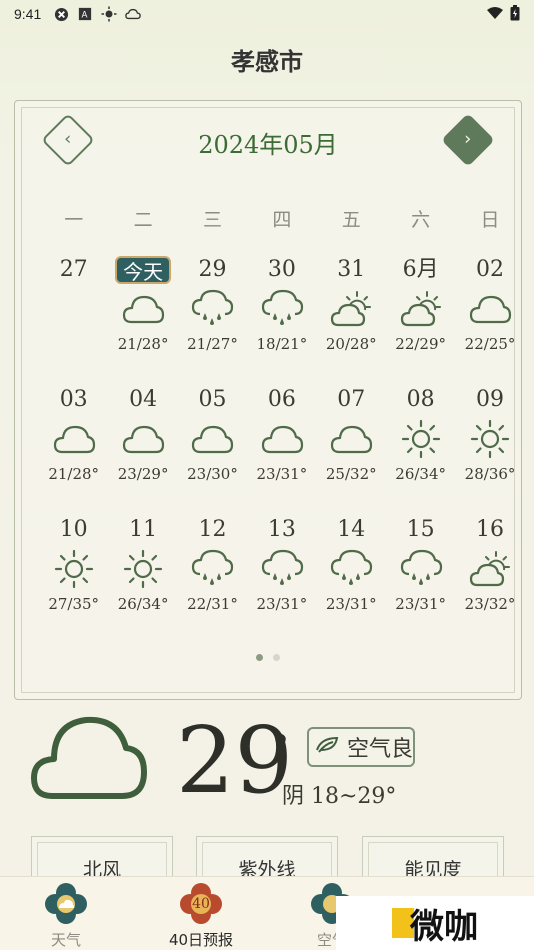 The height and width of the screenshot is (950, 534). Describe the element at coordinates (351, 474) in the screenshot. I see `day-temperature-range: 25/32°` at that location.